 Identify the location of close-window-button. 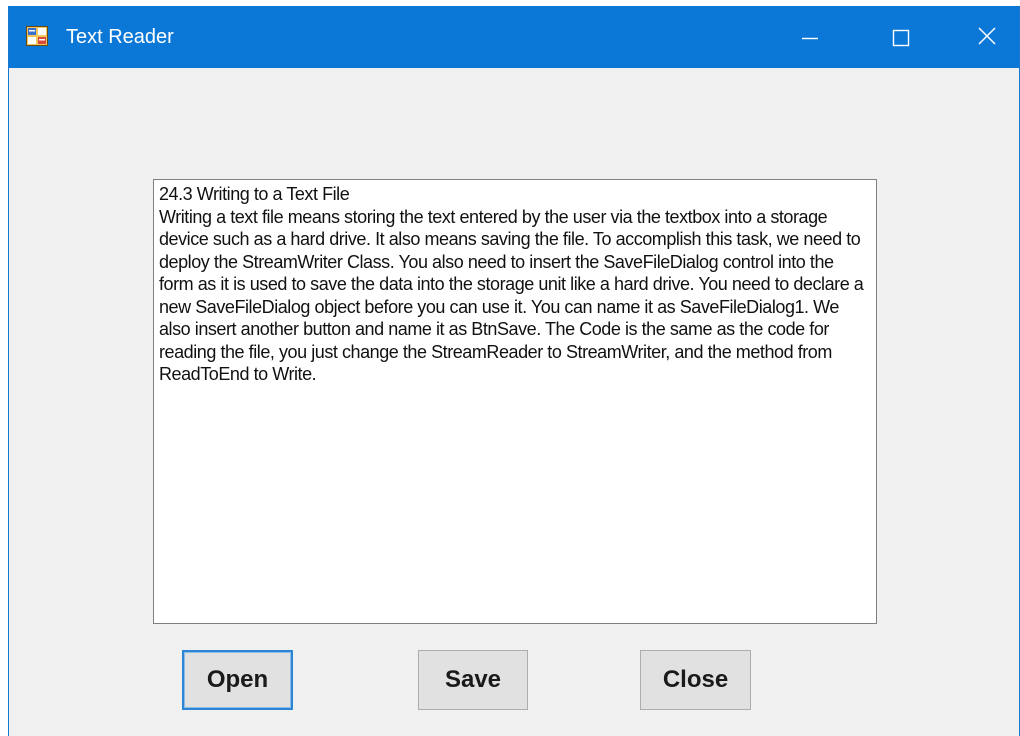
(982, 37).